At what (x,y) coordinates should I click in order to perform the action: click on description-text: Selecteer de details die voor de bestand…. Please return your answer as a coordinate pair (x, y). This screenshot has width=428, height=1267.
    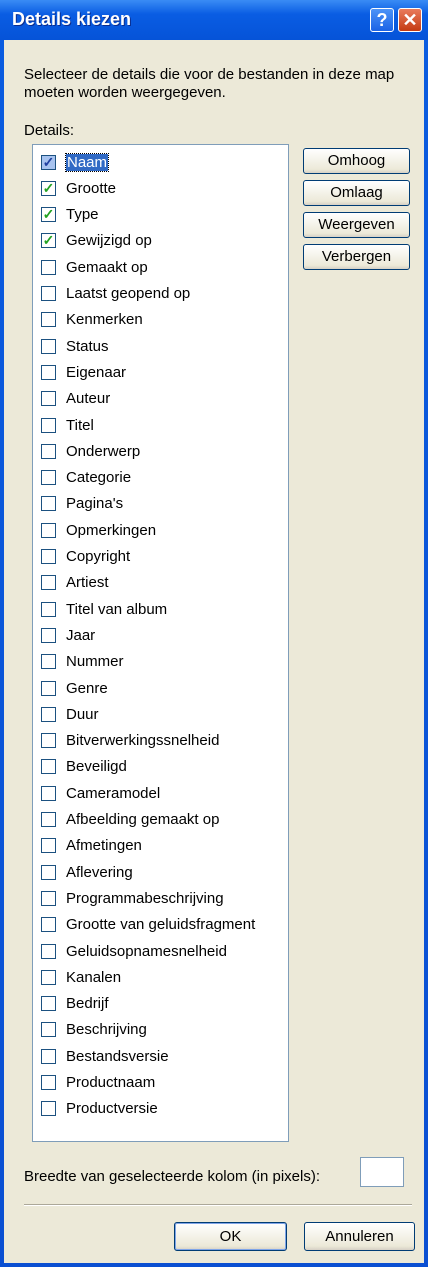
    Looking at the image, I should click on (209, 83).